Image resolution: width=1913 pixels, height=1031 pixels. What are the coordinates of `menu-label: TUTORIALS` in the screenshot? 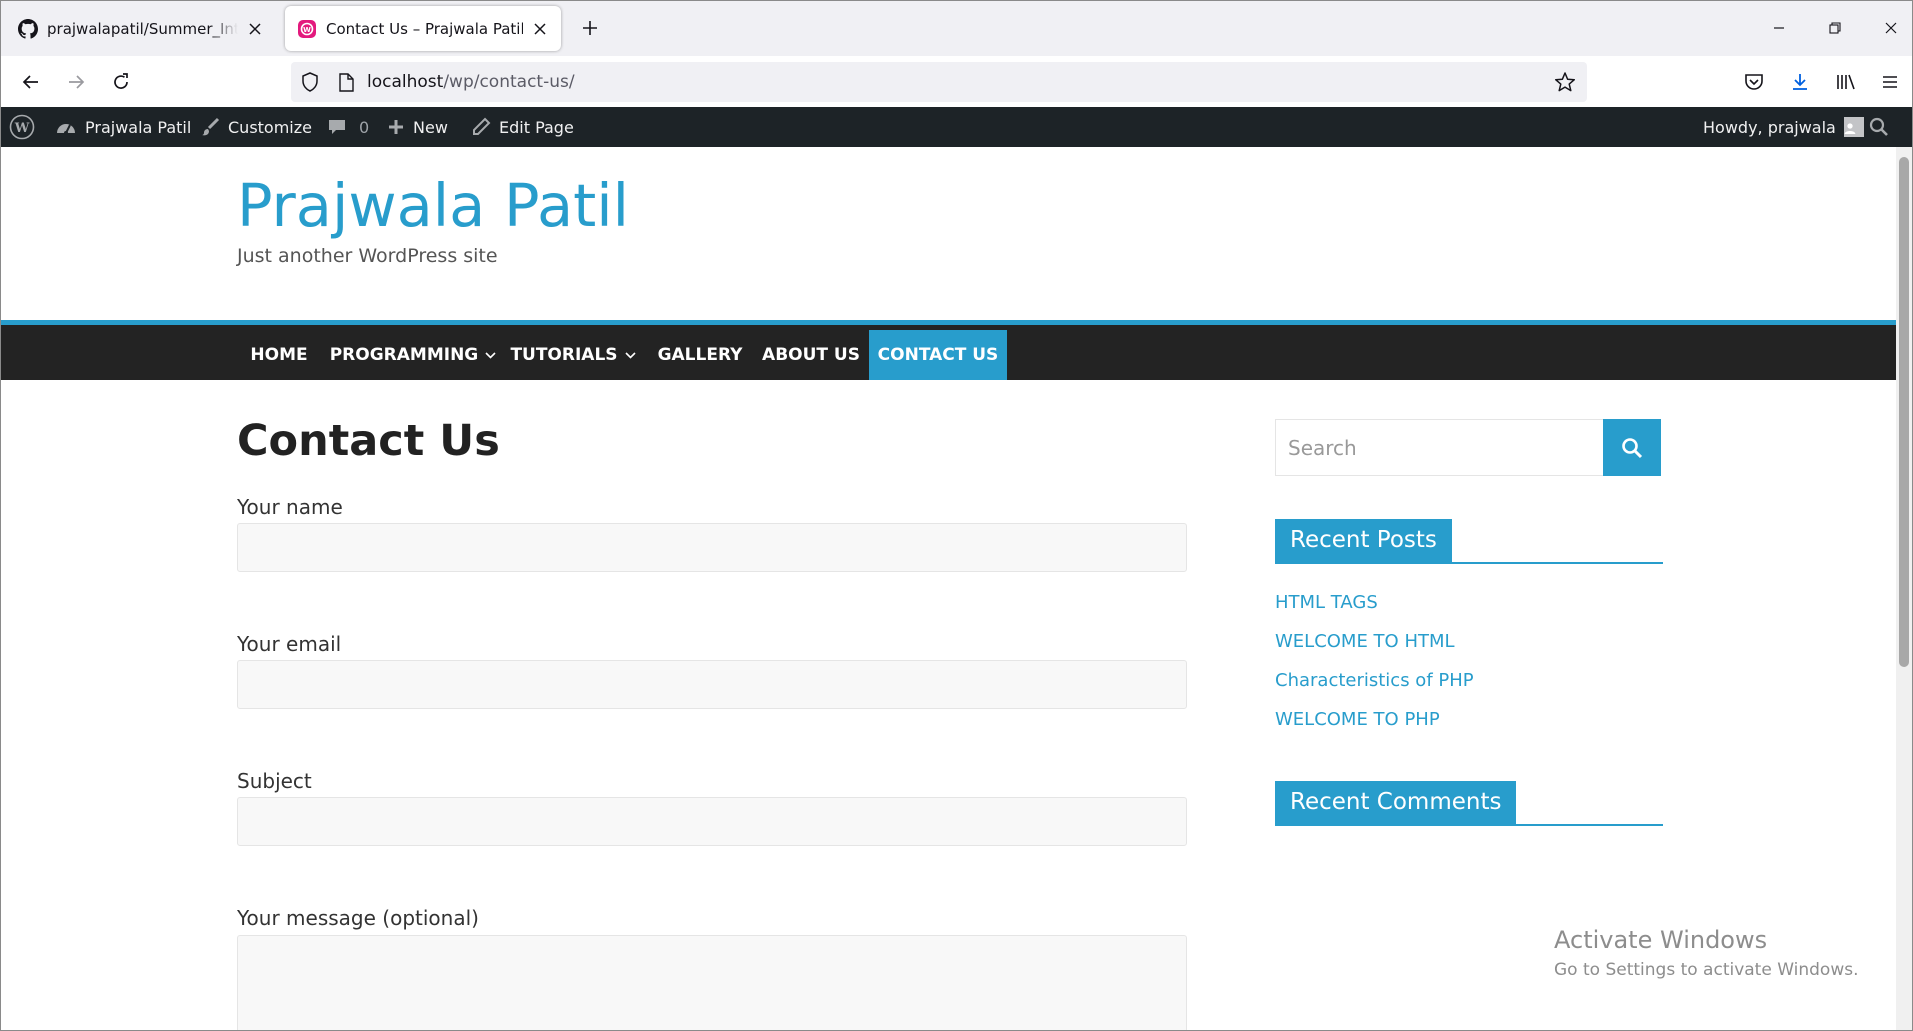 It's located at (564, 355).